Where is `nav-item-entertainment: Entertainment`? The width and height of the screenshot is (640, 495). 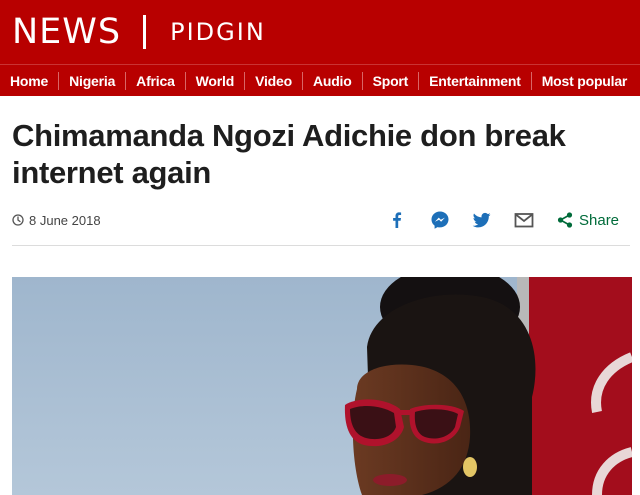
nav-item-entertainment: Entertainment is located at coordinates (474, 80).